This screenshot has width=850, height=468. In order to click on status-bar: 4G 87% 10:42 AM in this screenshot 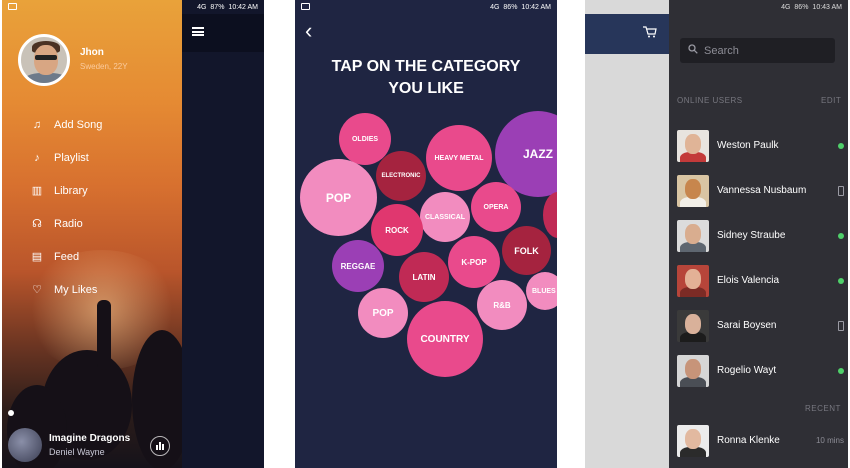, I will do `click(133, 7)`.